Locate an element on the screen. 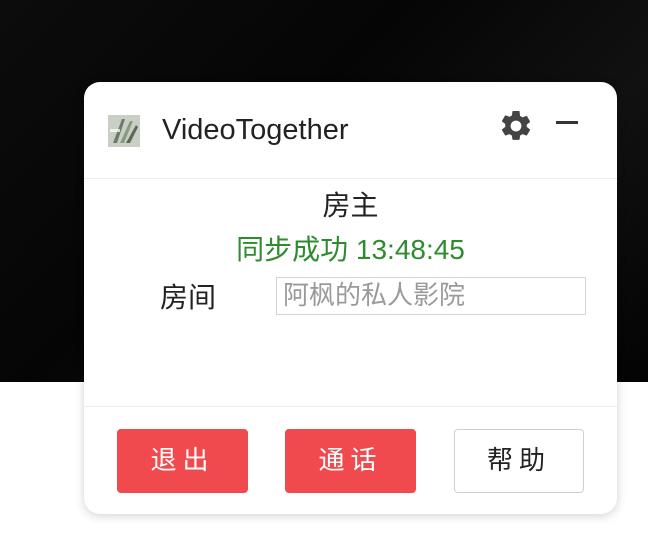 Image resolution: width=648 pixels, height=543 pixels. app-logo-icon is located at coordinates (124, 131).